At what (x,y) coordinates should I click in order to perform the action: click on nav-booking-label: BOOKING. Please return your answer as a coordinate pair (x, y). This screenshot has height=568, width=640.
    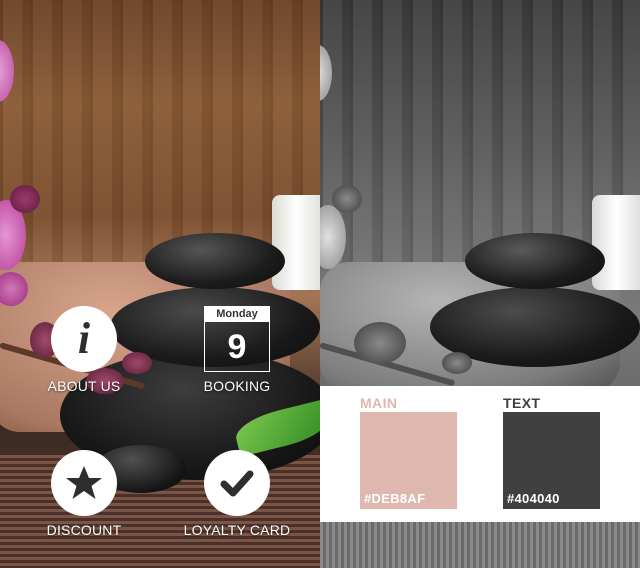
    Looking at the image, I should click on (237, 386).